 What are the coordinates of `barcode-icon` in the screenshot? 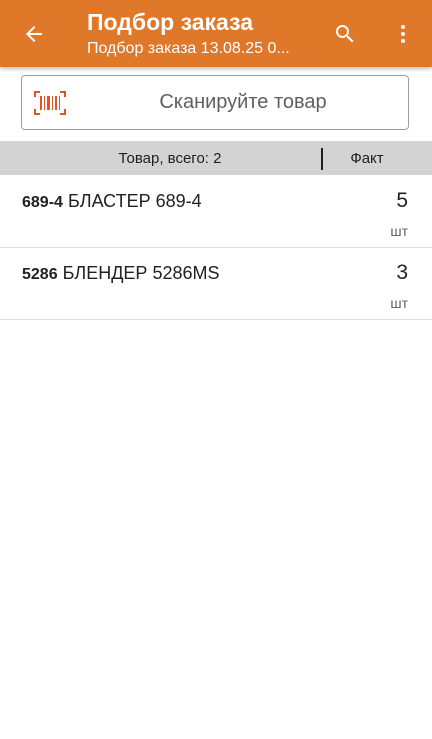 It's located at (50, 103).